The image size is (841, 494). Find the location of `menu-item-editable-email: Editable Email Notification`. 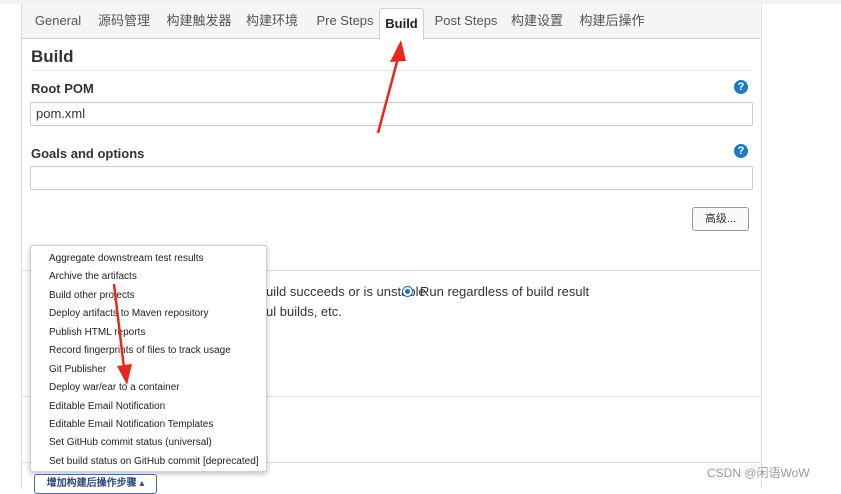

menu-item-editable-email: Editable Email Notification is located at coordinates (107, 407).